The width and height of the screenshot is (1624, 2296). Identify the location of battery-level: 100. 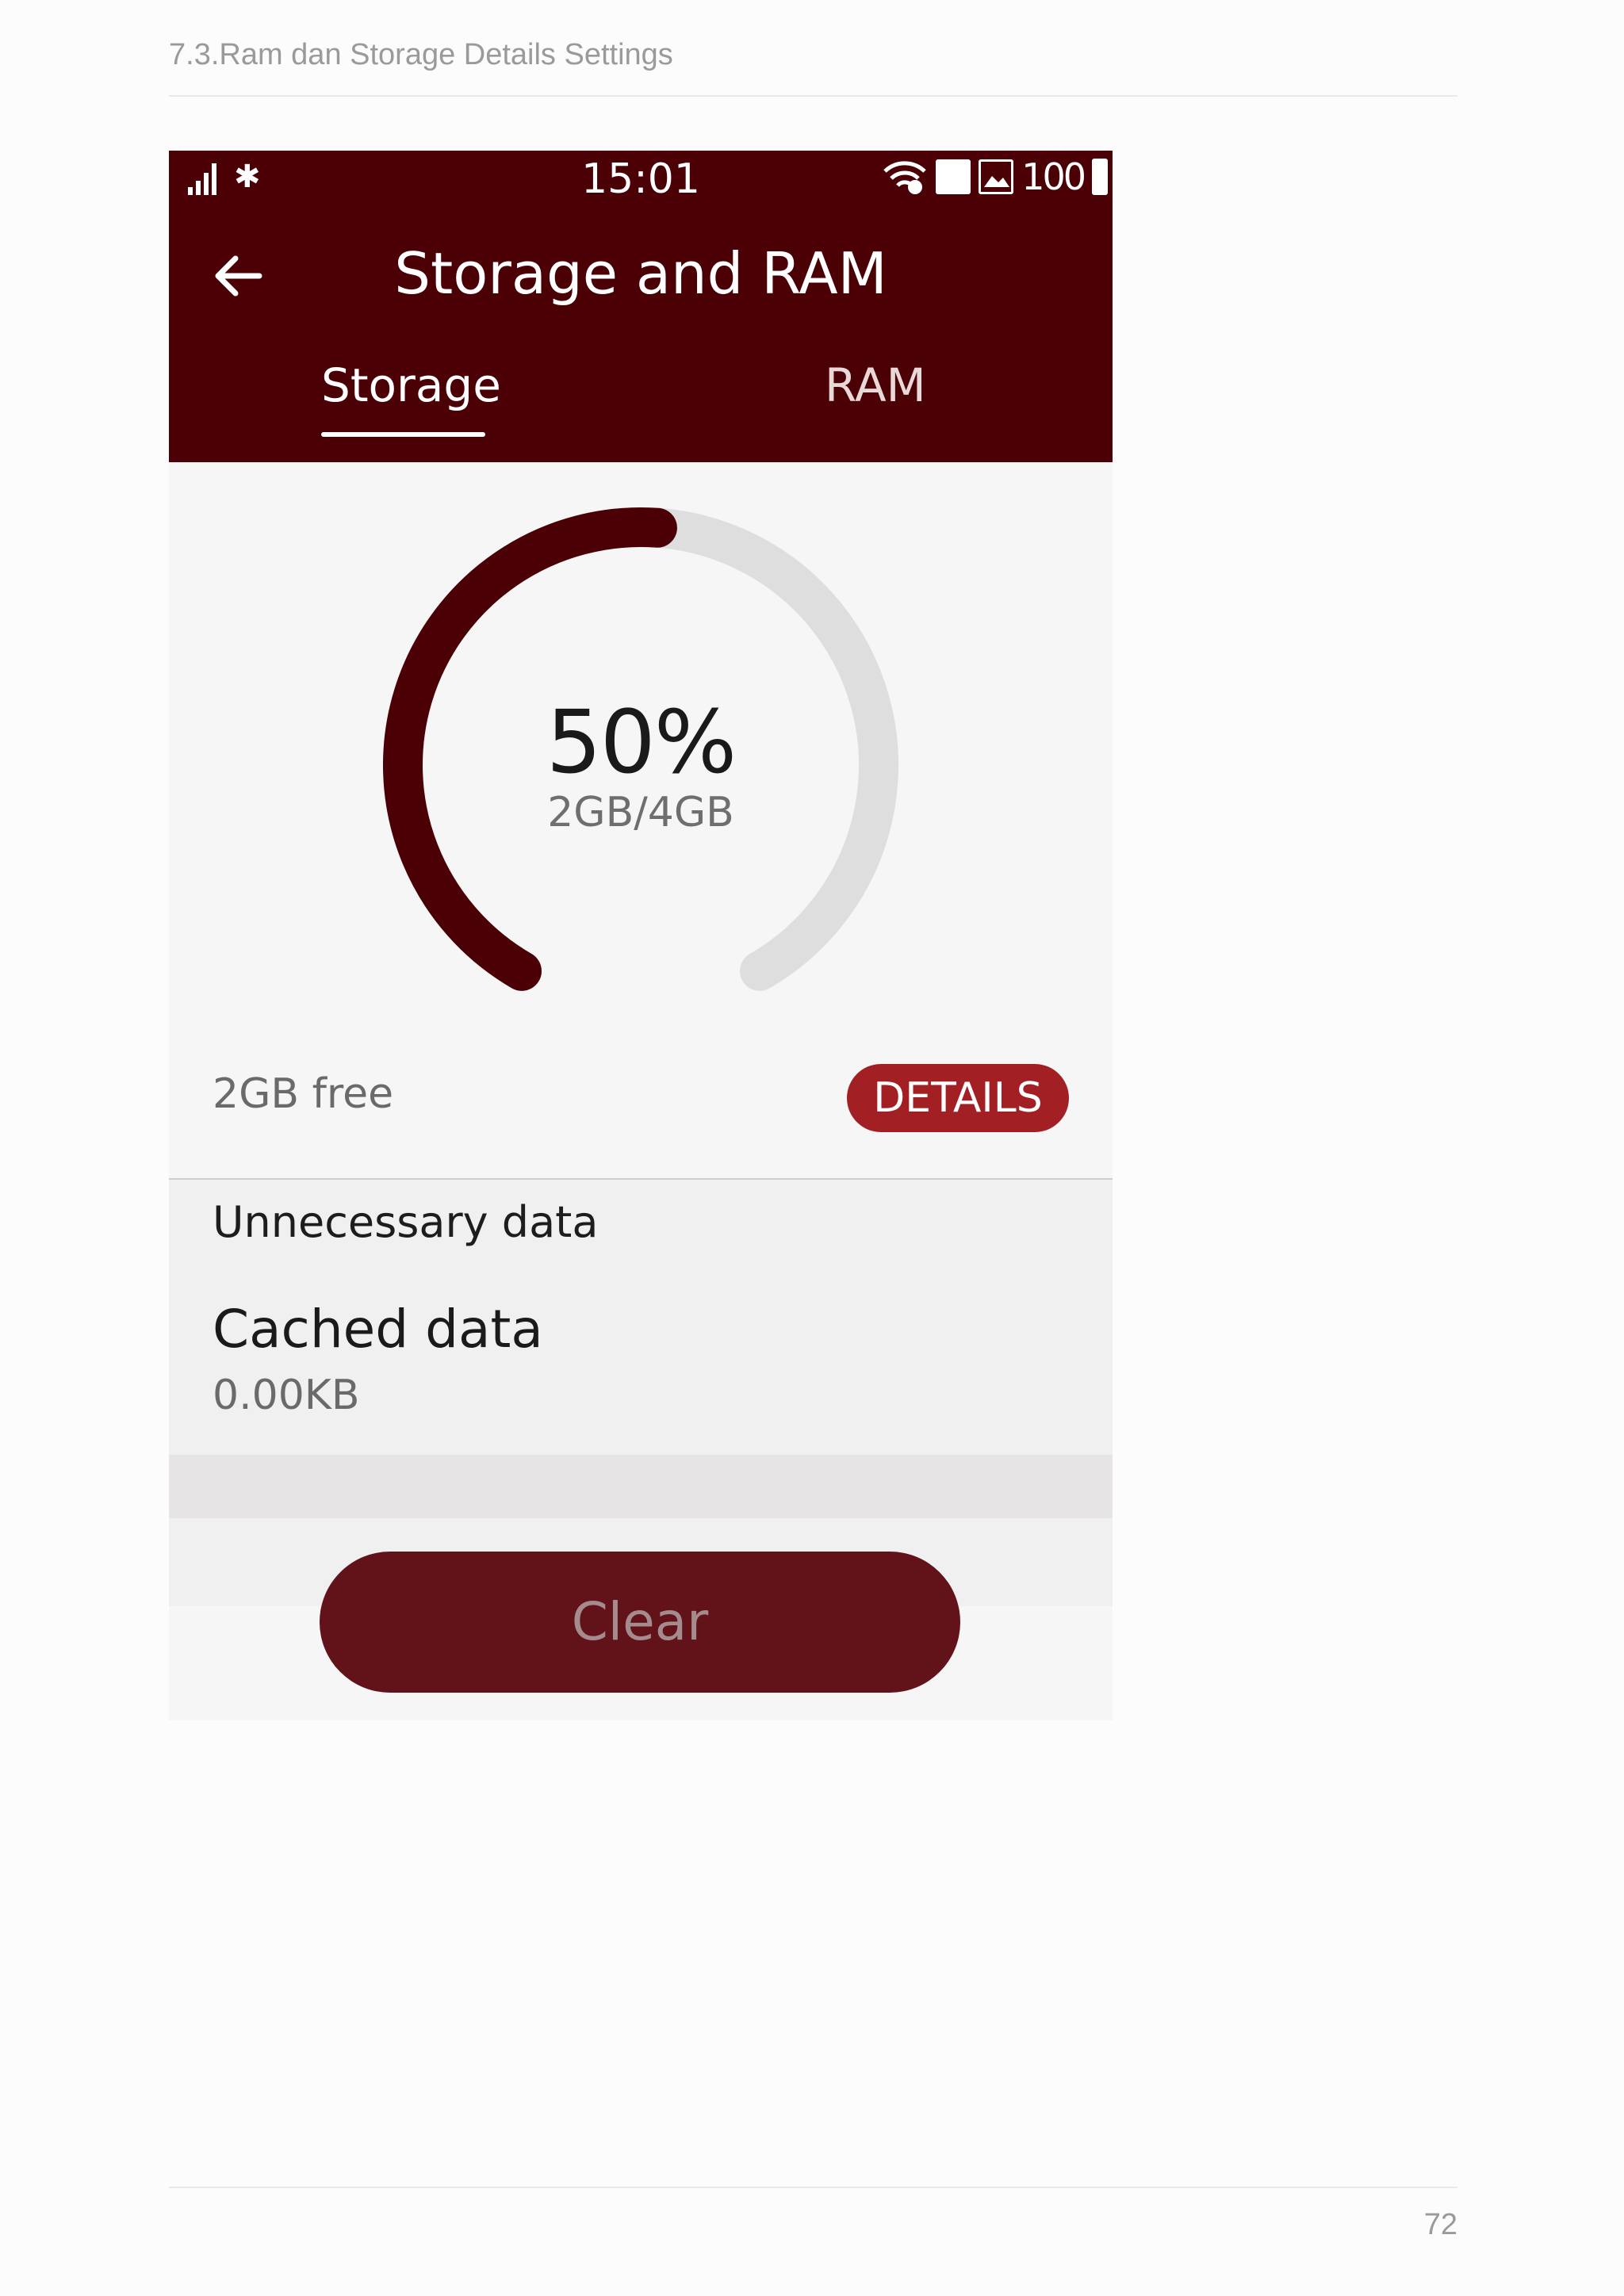
(1053, 176).